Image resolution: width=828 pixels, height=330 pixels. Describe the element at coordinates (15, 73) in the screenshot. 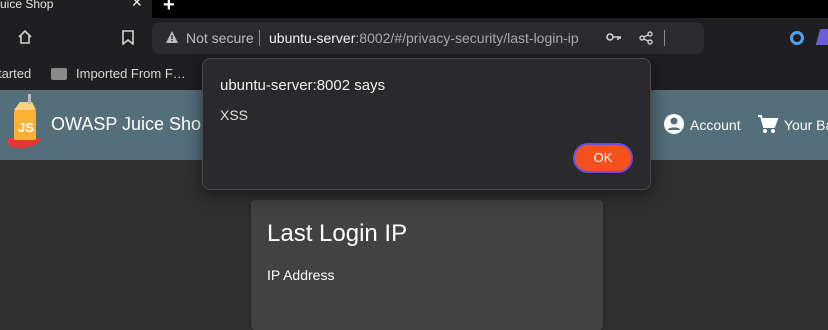

I see `bookmark-getting-started: tarted` at that location.